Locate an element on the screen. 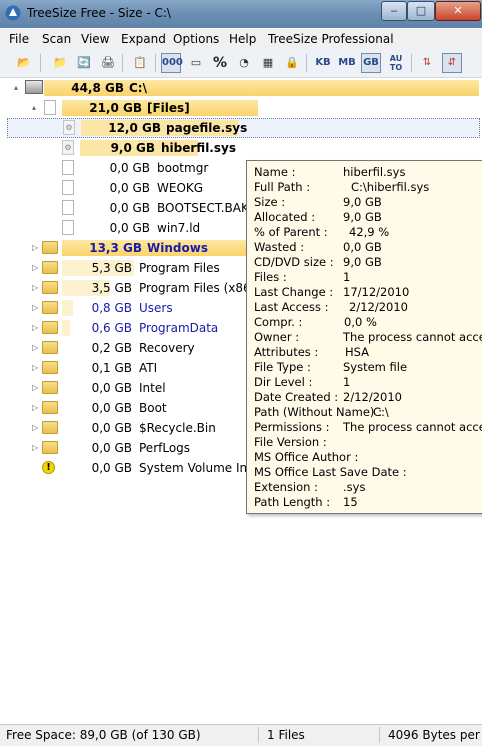 The height and width of the screenshot is (746, 482). open-folder-icon: 📂 is located at coordinates (24, 63).